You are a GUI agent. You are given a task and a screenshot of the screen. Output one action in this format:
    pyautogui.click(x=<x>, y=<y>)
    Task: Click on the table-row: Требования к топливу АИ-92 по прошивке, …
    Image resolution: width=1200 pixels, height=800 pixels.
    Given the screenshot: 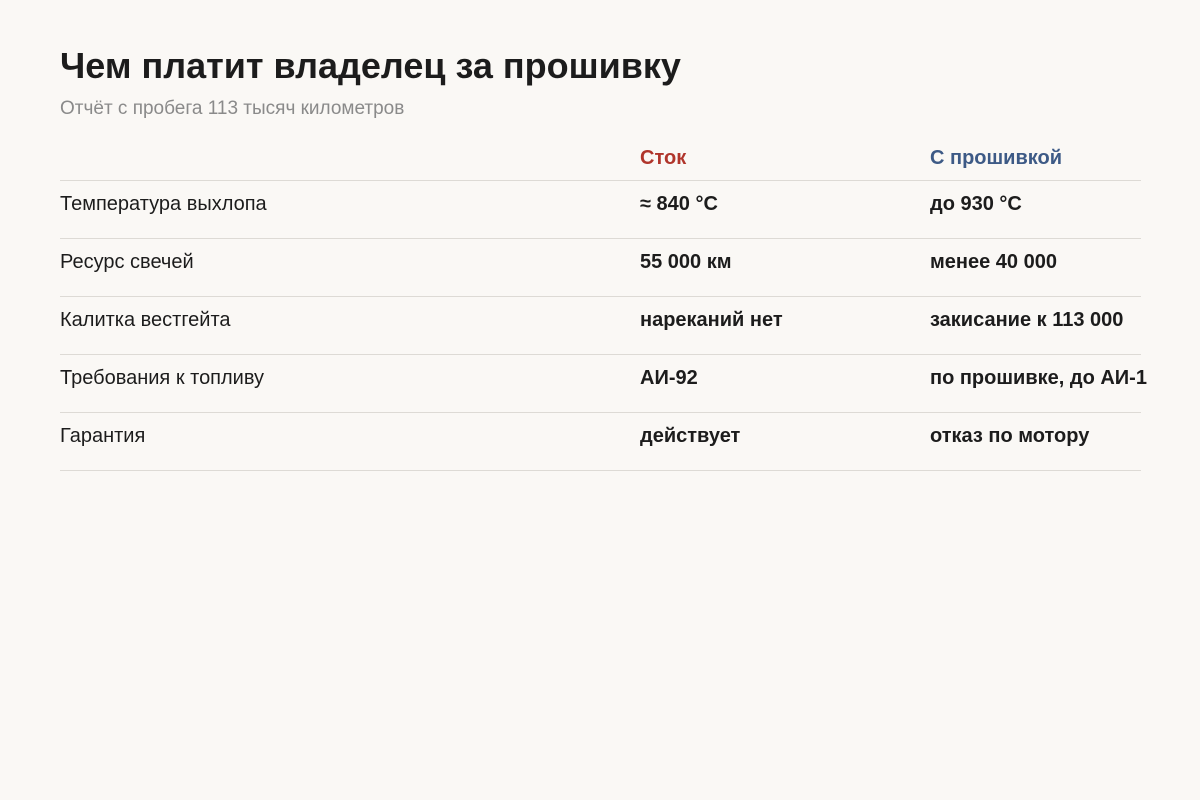 What is the action you would take?
    pyautogui.click(x=603, y=384)
    